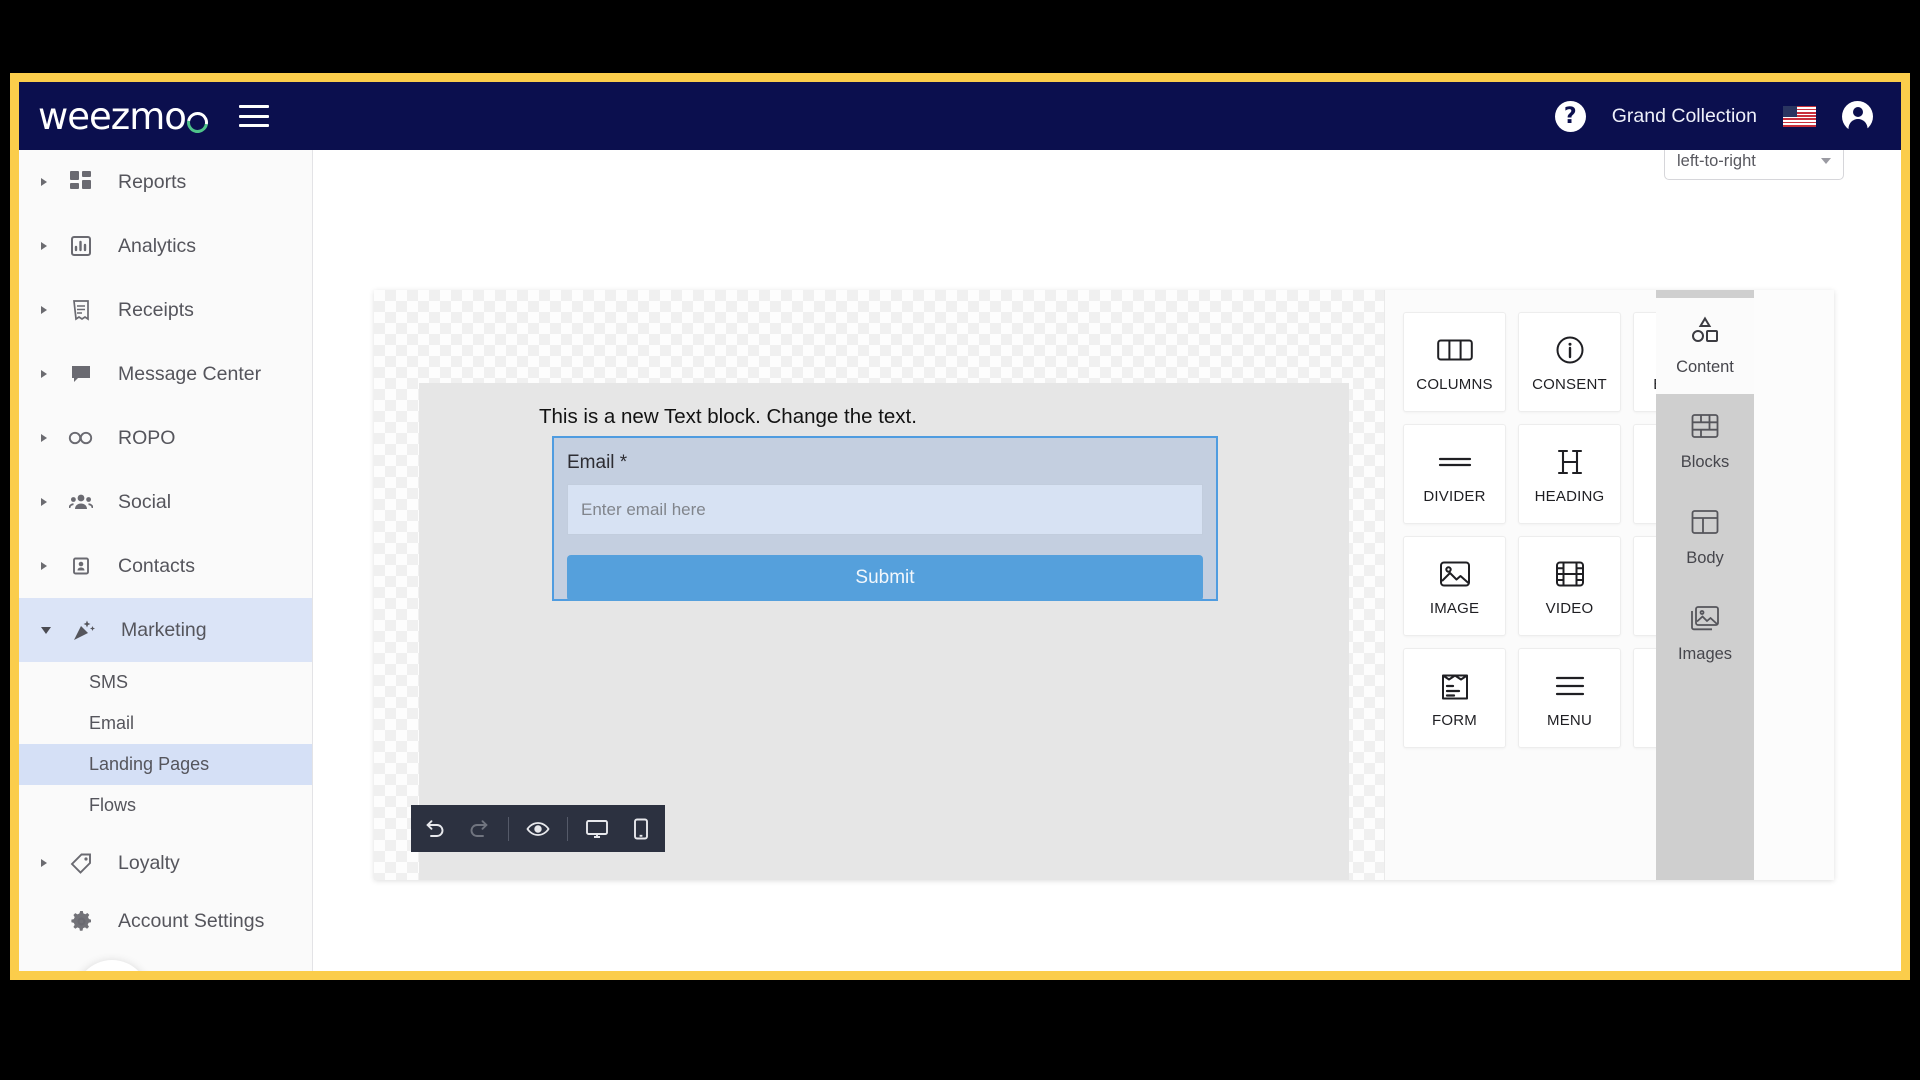  What do you see at coordinates (165, 723) in the screenshot?
I see `sidebar-subitem-email: Email` at bounding box center [165, 723].